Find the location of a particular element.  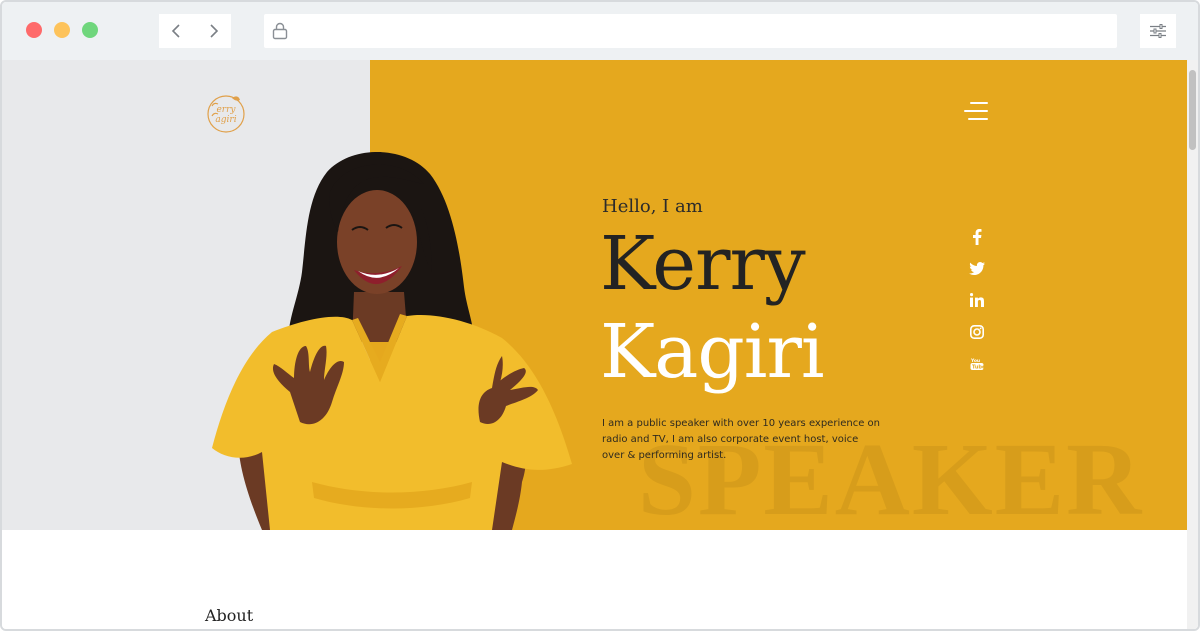

linkedin-icon is located at coordinates (977, 300).